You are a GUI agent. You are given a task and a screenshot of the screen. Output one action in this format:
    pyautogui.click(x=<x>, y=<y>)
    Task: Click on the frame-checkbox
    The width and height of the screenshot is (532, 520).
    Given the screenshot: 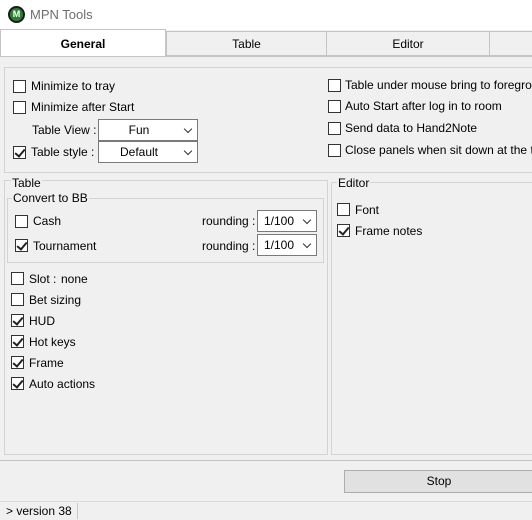 What is the action you would take?
    pyautogui.click(x=17, y=362)
    